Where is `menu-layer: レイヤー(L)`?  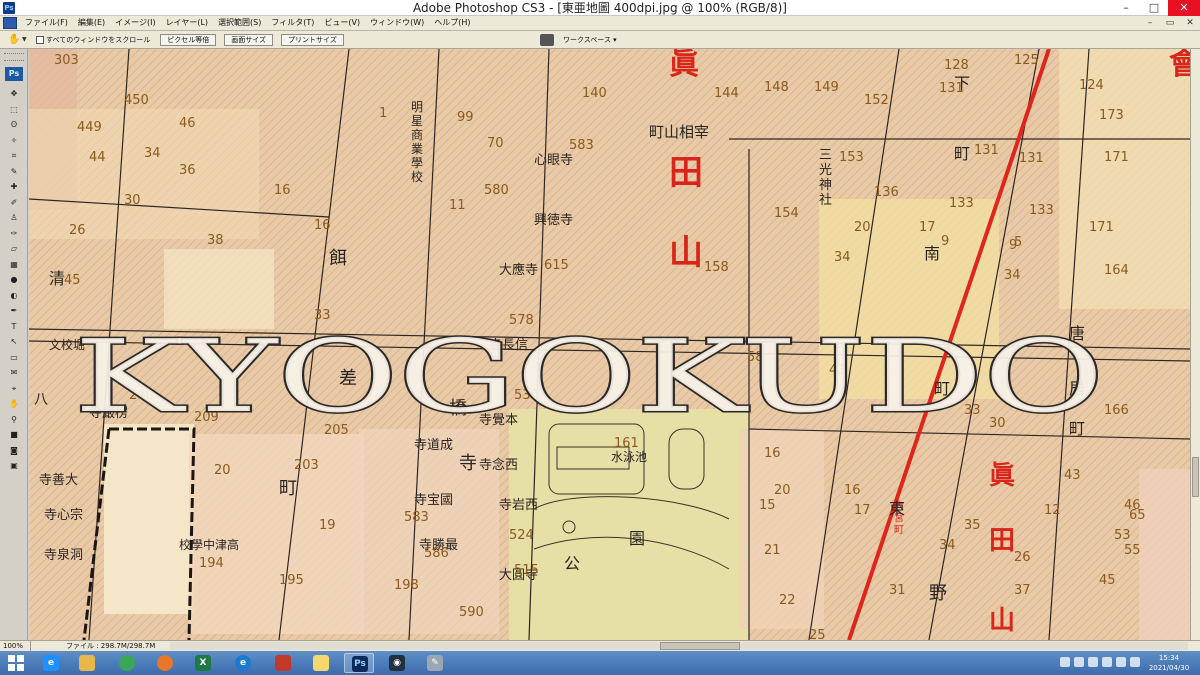
menu-layer: レイヤー(L) is located at coordinates (187, 23).